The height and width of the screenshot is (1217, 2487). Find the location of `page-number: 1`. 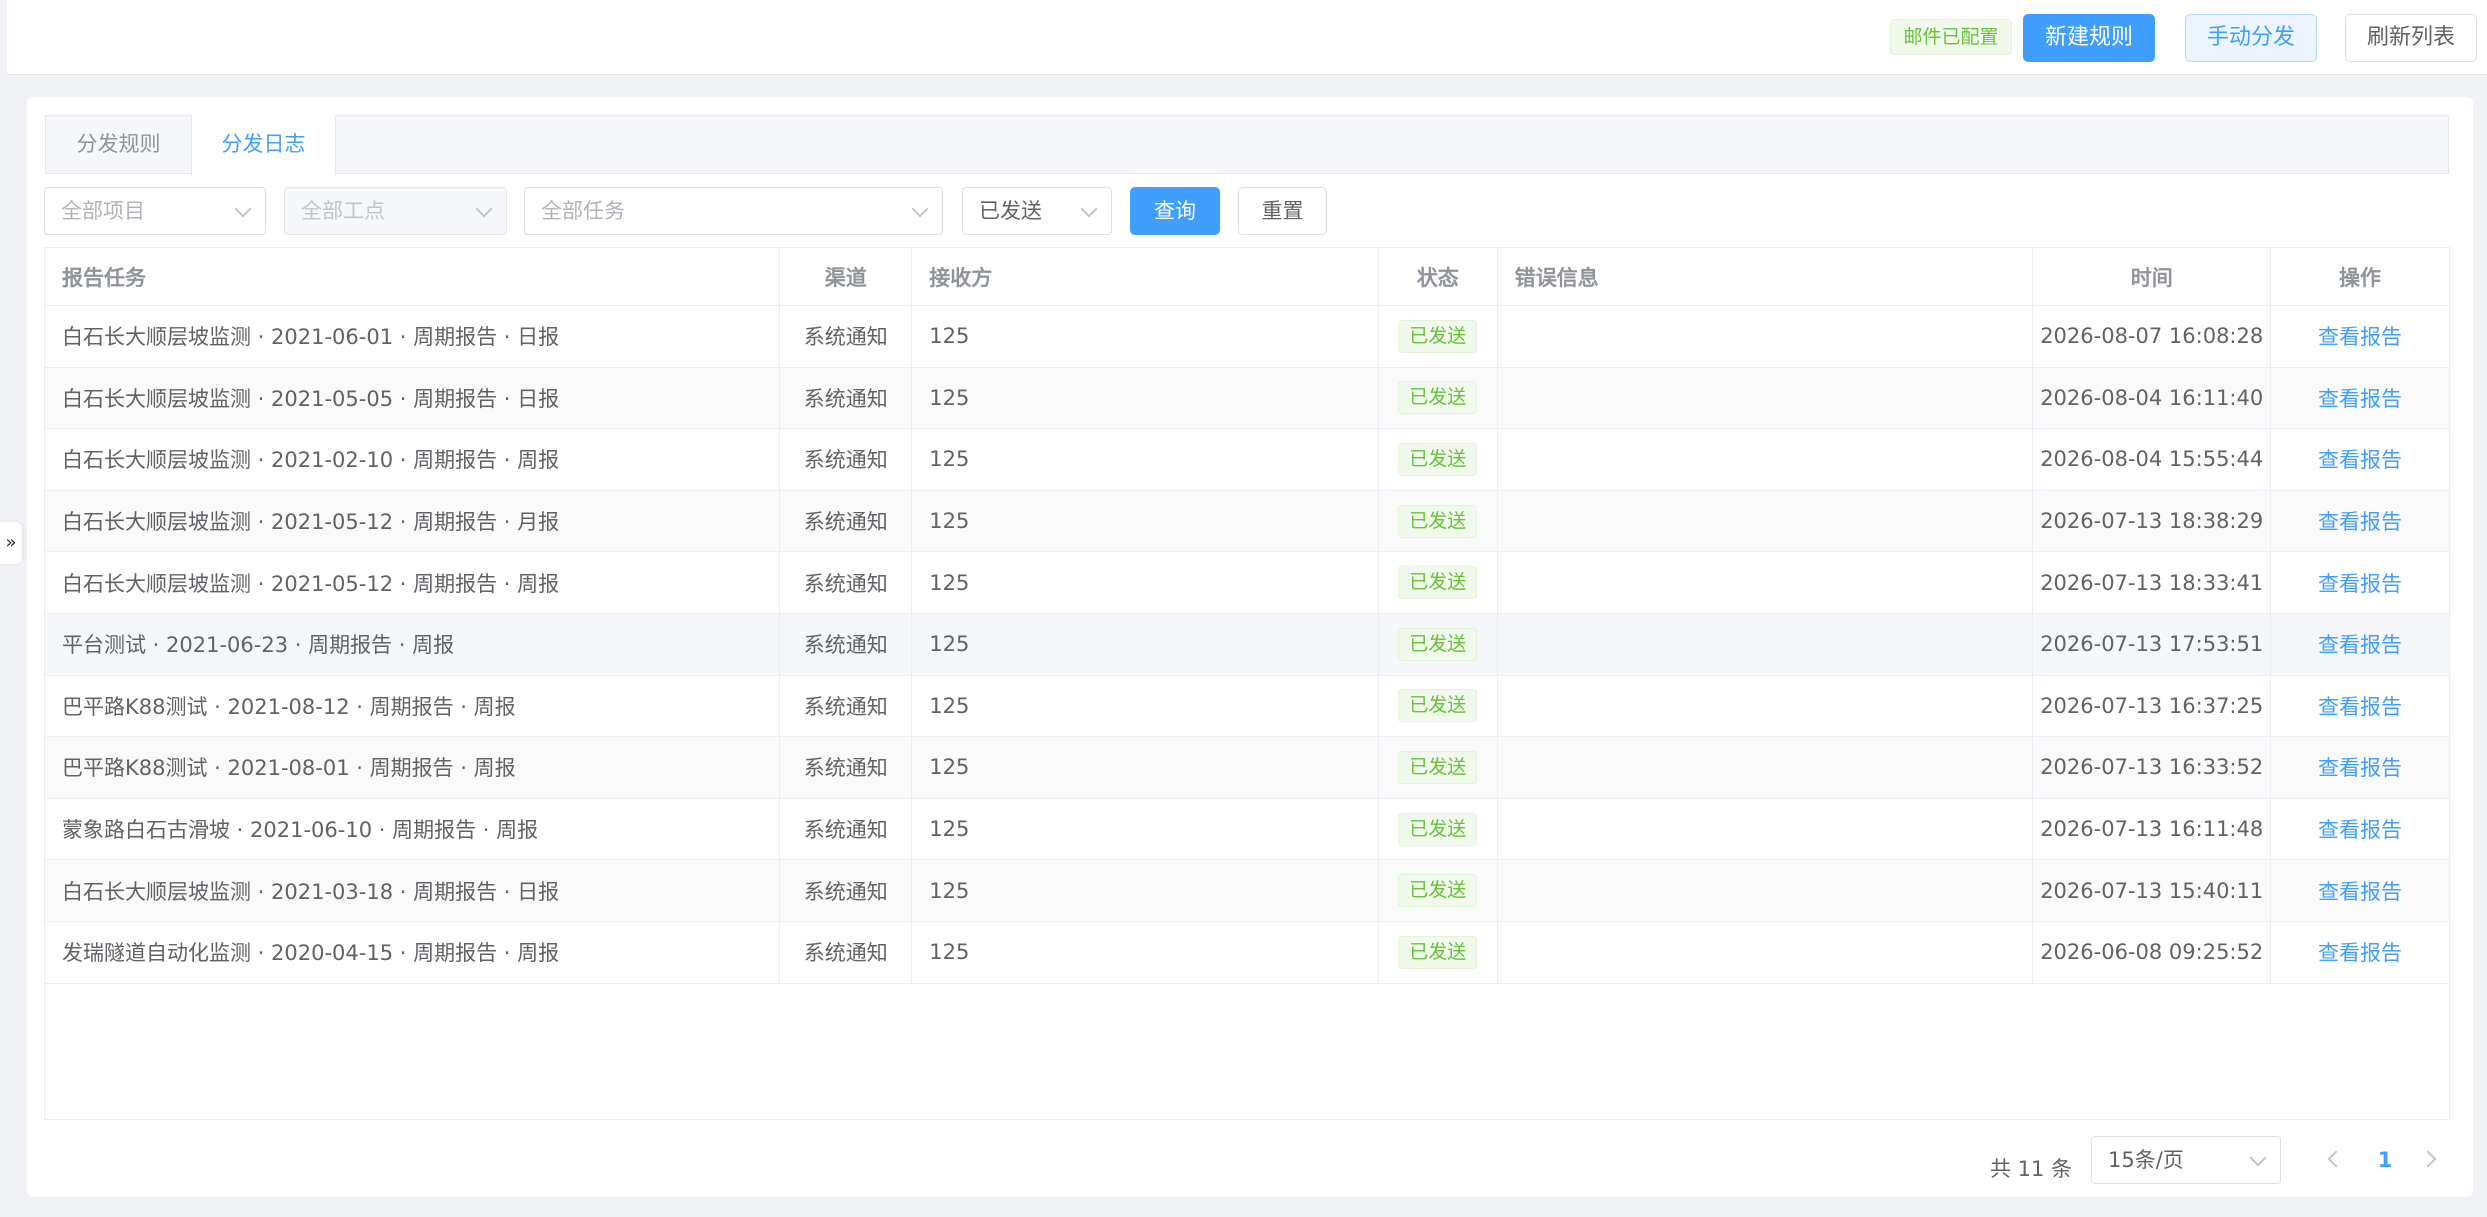

page-number: 1 is located at coordinates (2385, 1160).